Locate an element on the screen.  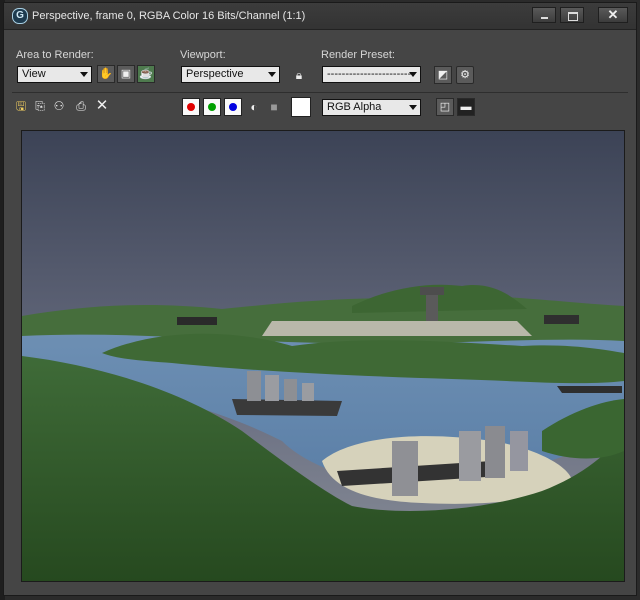
render-preset-dropdown: ------------------------ is located at coordinates (371, 74).